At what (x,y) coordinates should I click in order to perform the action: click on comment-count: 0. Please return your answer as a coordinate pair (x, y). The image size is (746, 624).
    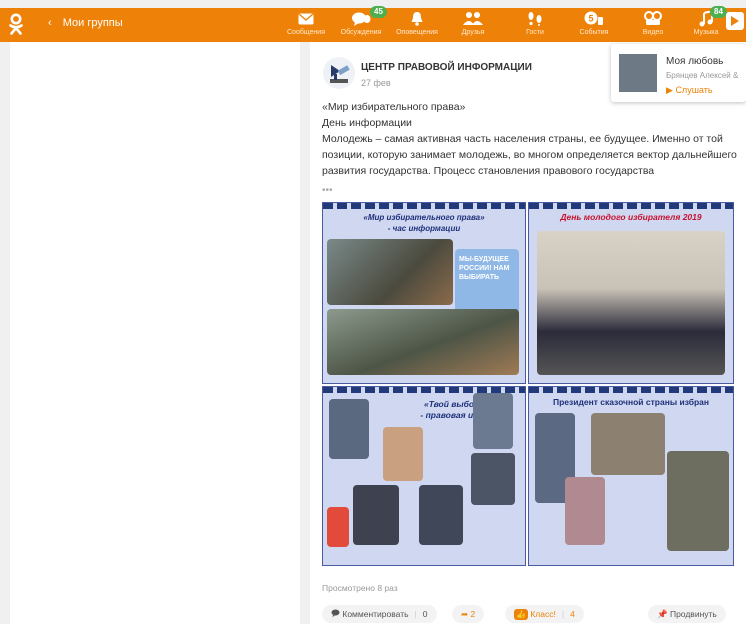
    Looking at the image, I should click on (425, 614).